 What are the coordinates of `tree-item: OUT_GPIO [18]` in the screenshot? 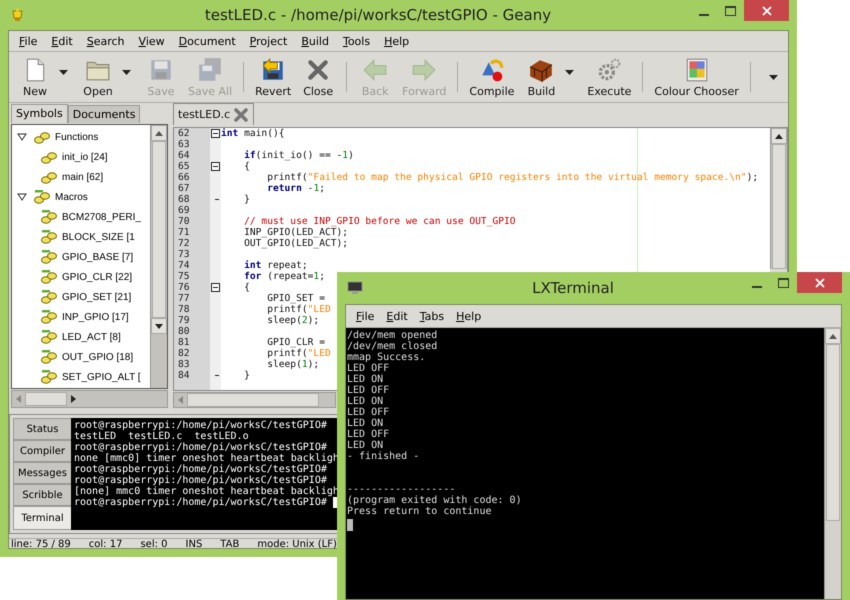 It's located at (98, 357).